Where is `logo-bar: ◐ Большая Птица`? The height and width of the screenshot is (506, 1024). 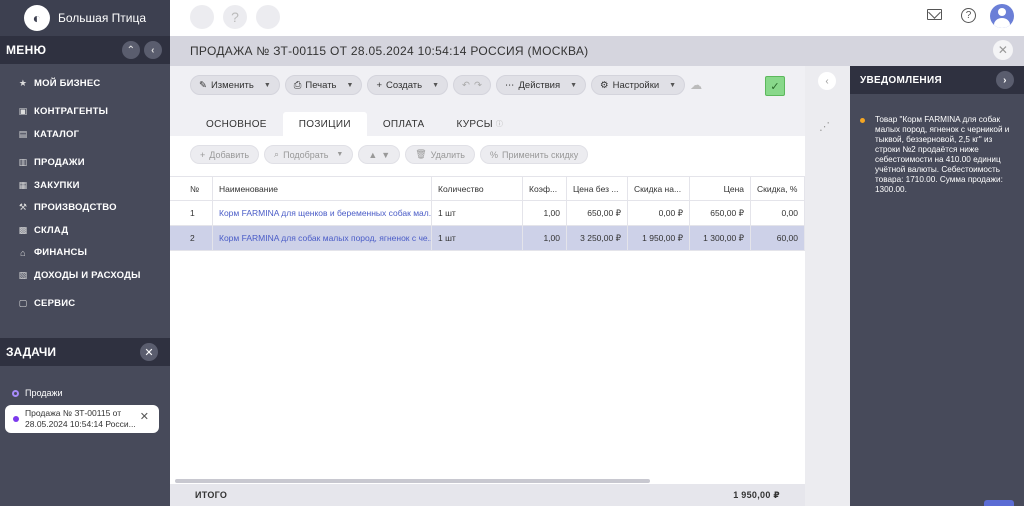
logo-bar: ◐ Большая Птица is located at coordinates (85, 18).